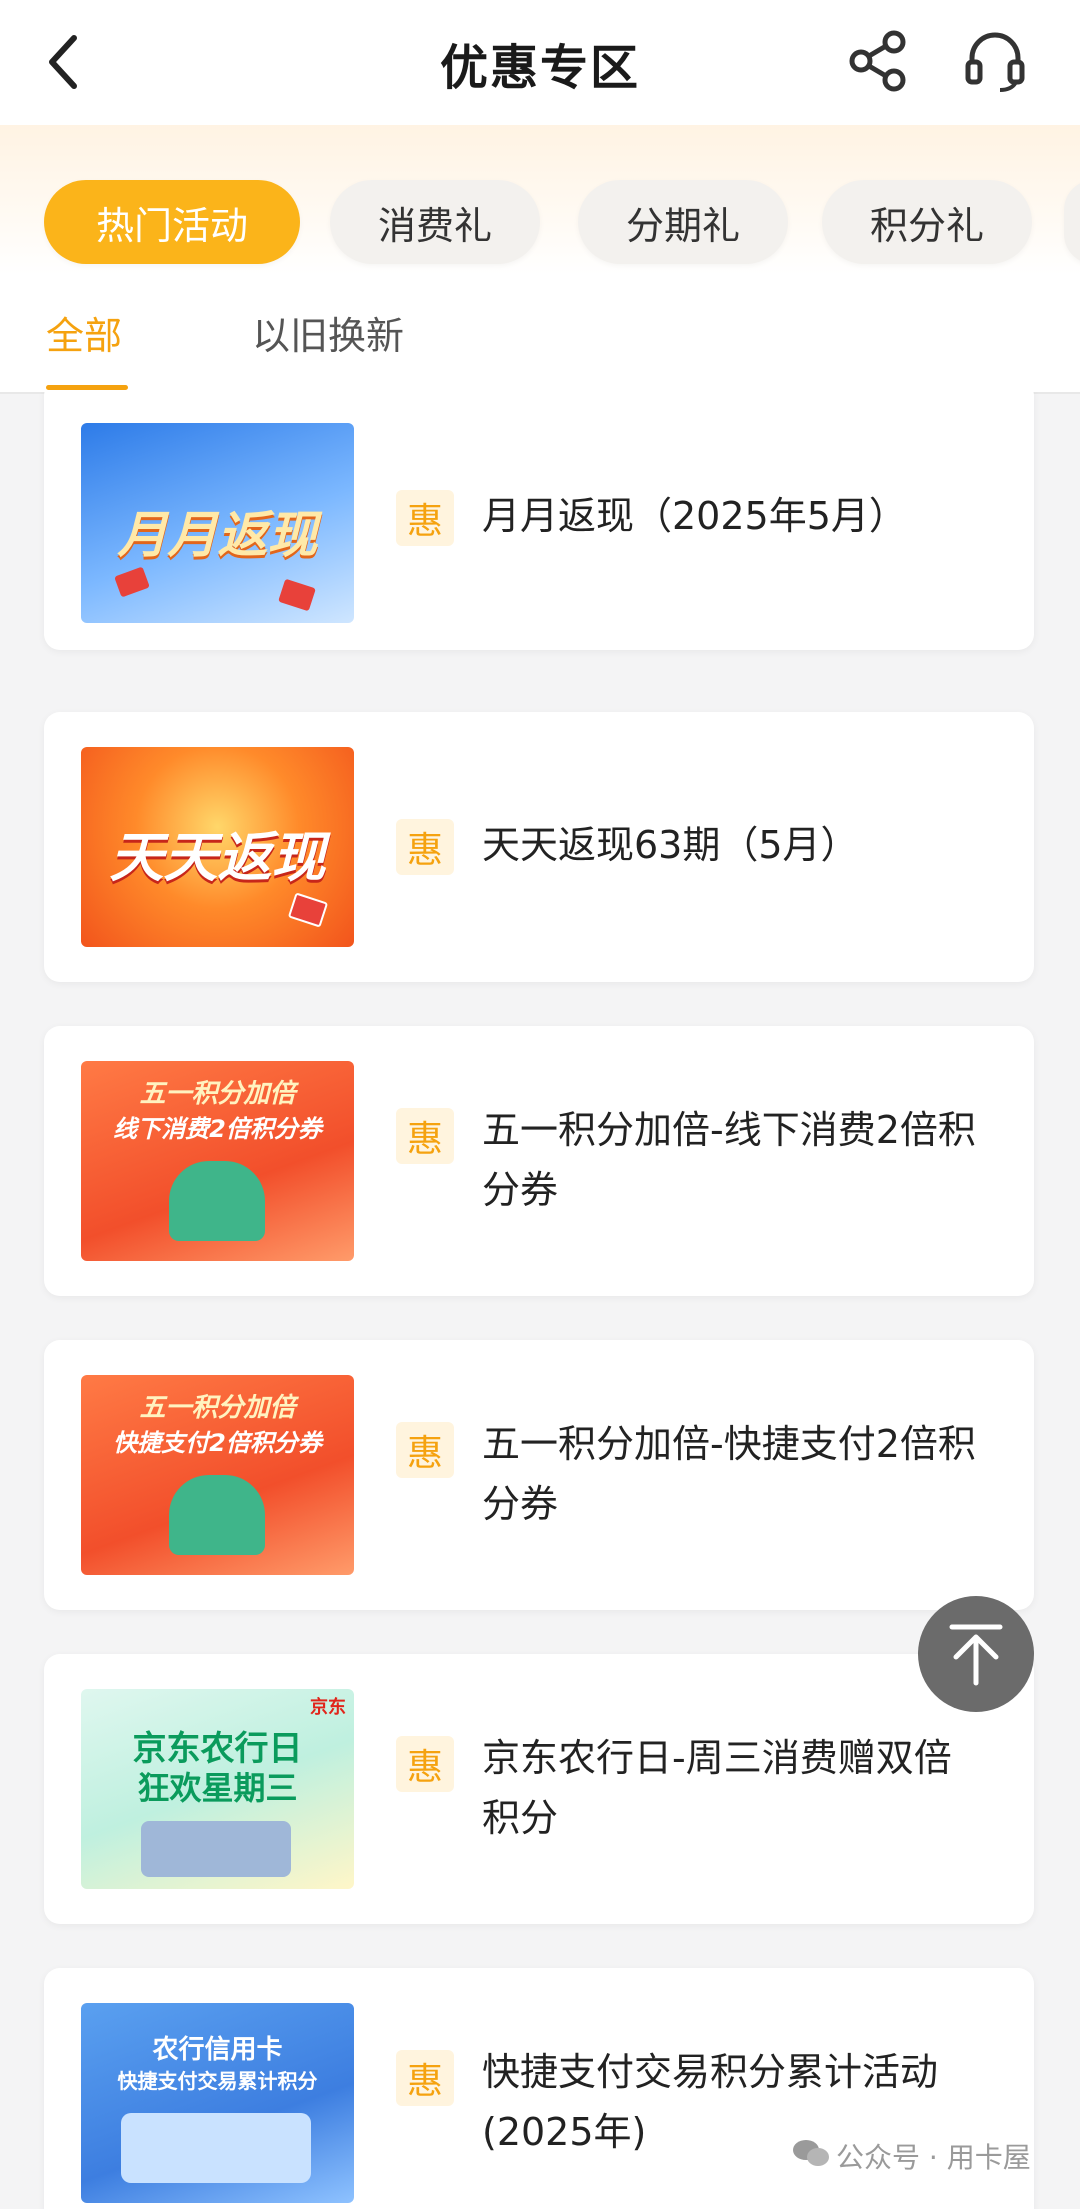 Image resolution: width=1080 pixels, height=2209 pixels. I want to click on thumbnail-text: 狂欢星期三, so click(217, 1788).